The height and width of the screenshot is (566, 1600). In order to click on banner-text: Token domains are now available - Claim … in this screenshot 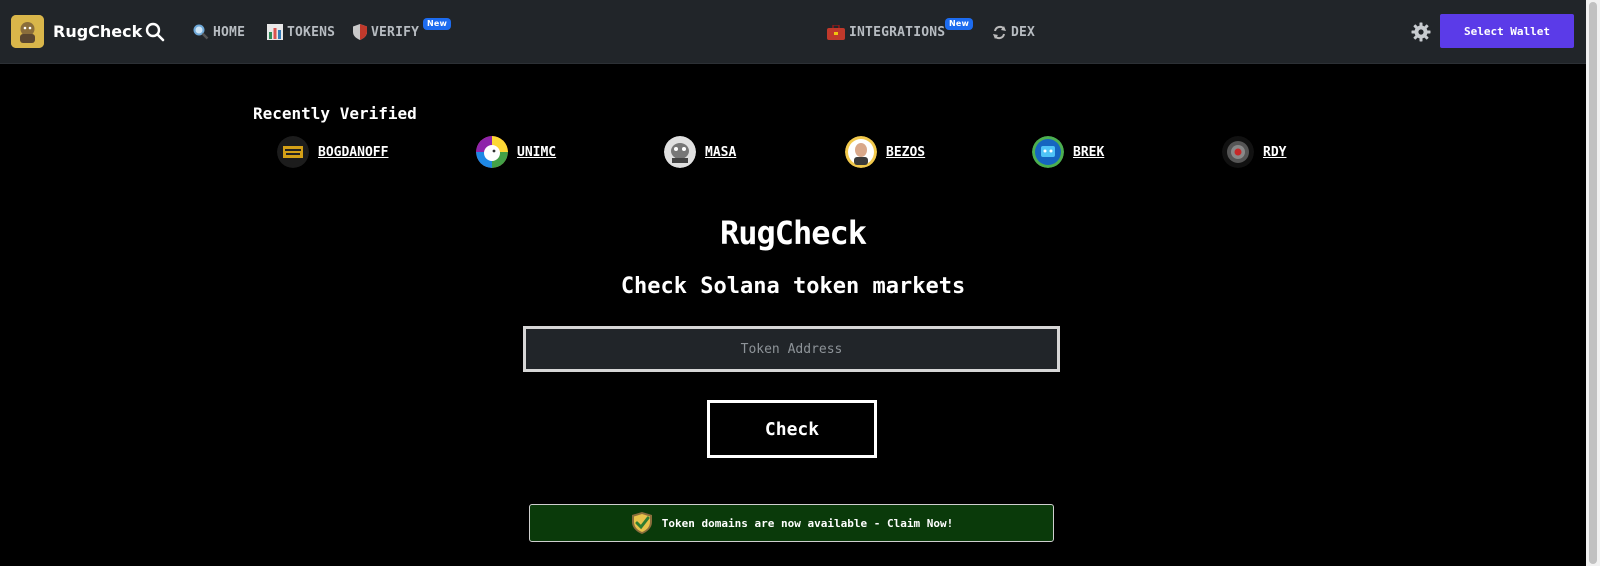, I will do `click(807, 523)`.